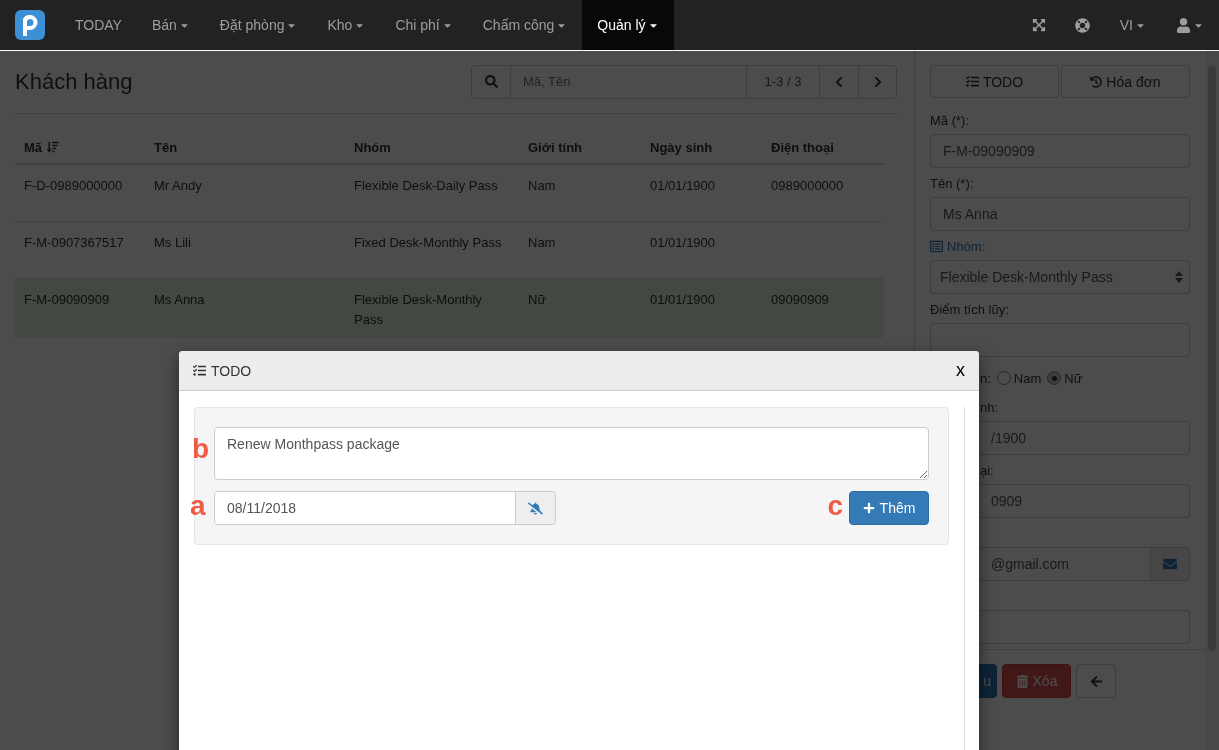 This screenshot has height=750, width=1219. I want to click on table-cell: F-M-09090909, so click(67, 299).